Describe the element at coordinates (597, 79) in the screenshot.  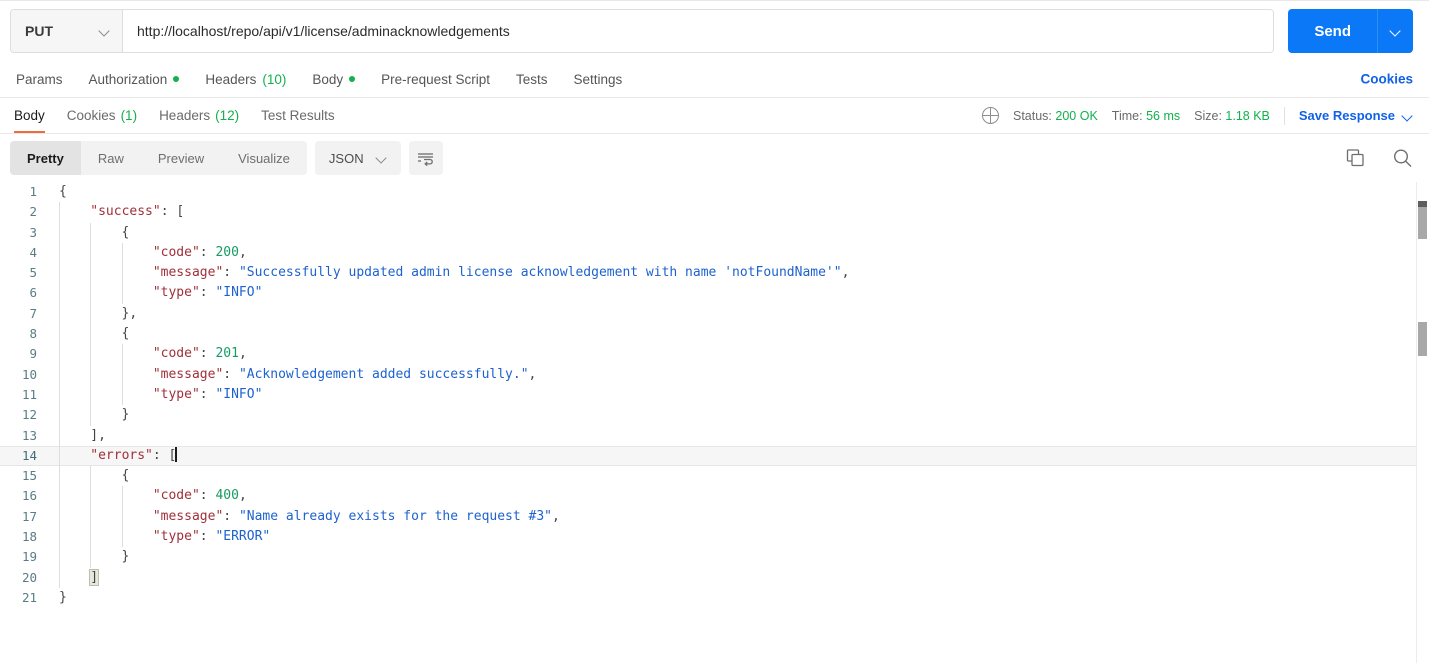
I see `request-tab-settings: Settings` at that location.